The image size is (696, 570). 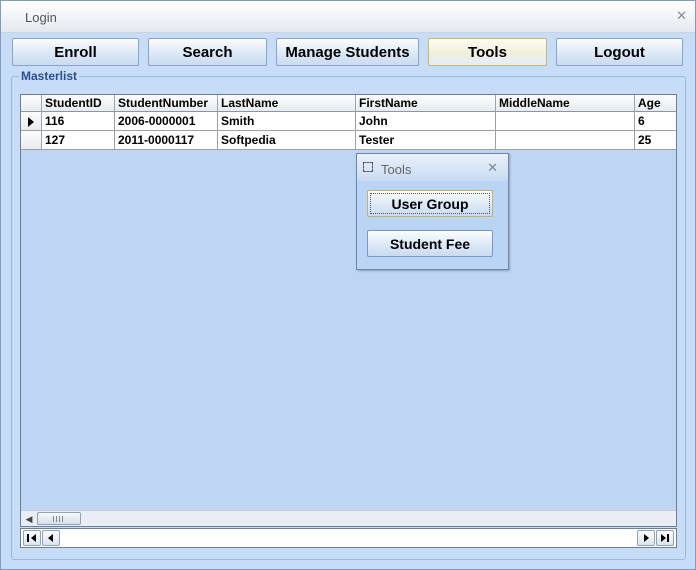 I want to click on scroll-left-icon: ◀, so click(x=29, y=519).